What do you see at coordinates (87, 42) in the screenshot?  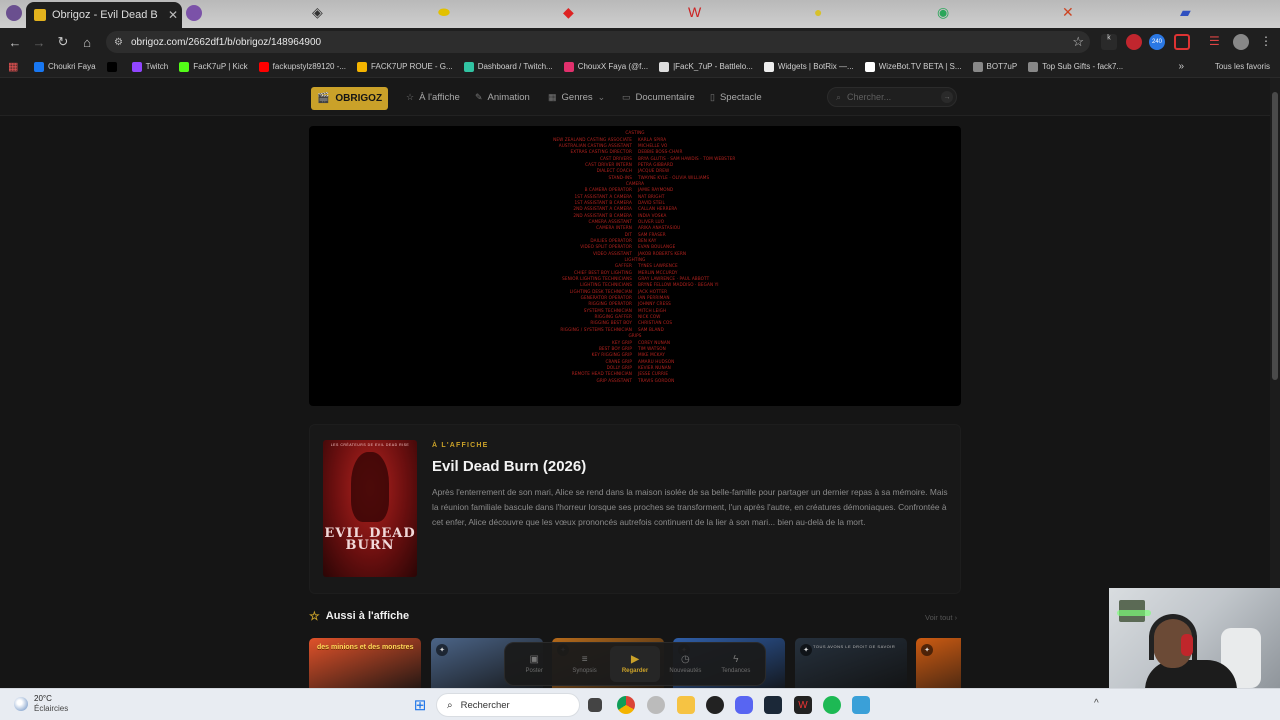 I see `home-icon: ⌂` at bounding box center [87, 42].